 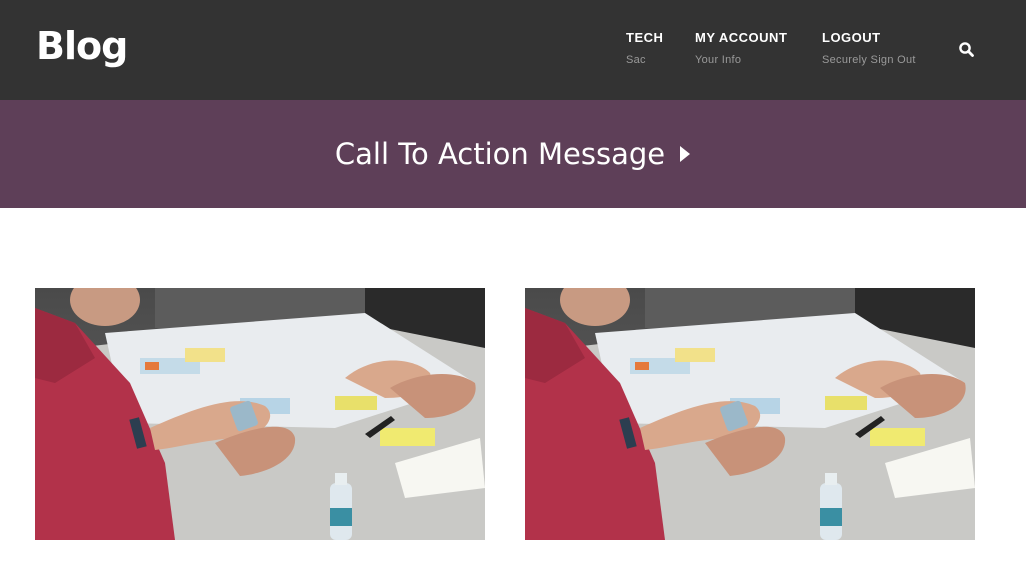 I want to click on nav-item-title: MY ACCOUNT, so click(x=741, y=37).